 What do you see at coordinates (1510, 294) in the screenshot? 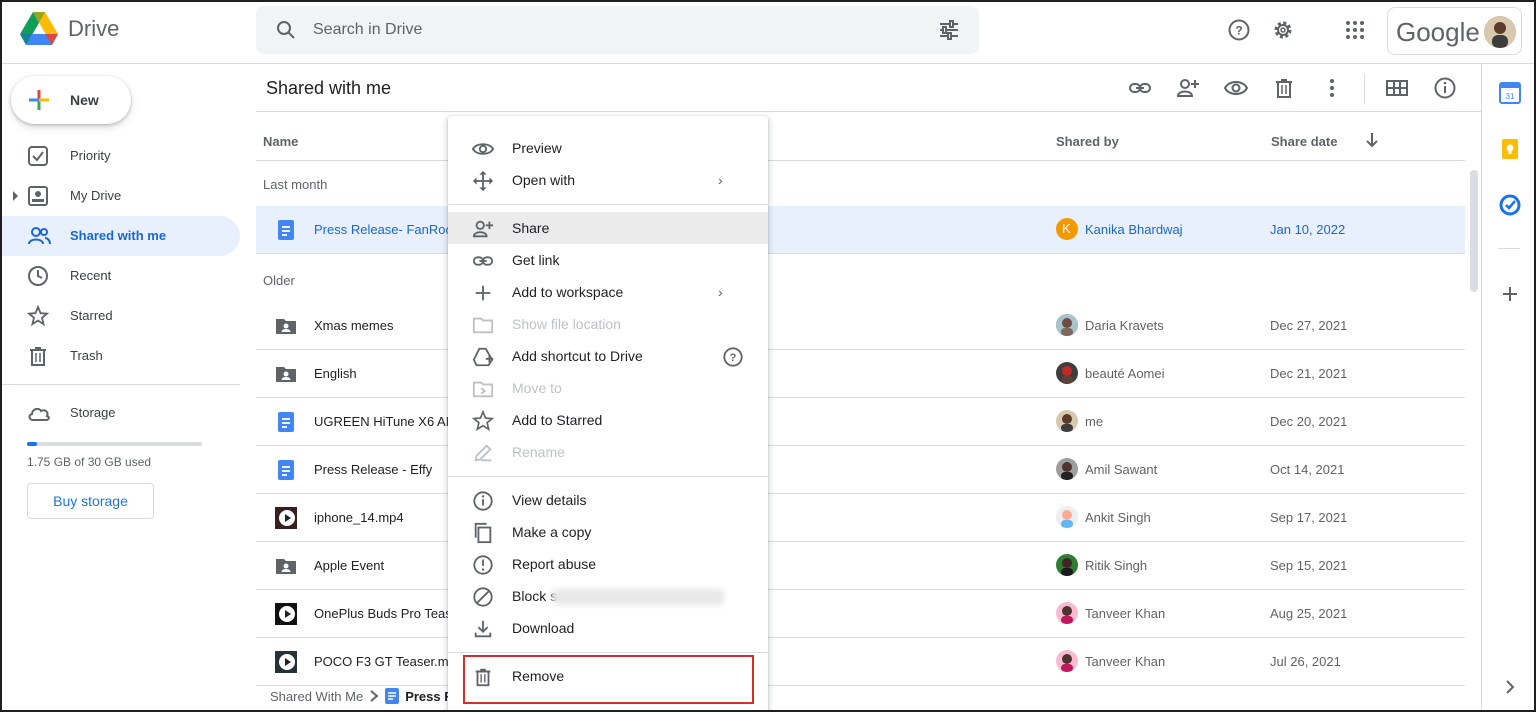
I see `add-addon-plus-icon` at bounding box center [1510, 294].